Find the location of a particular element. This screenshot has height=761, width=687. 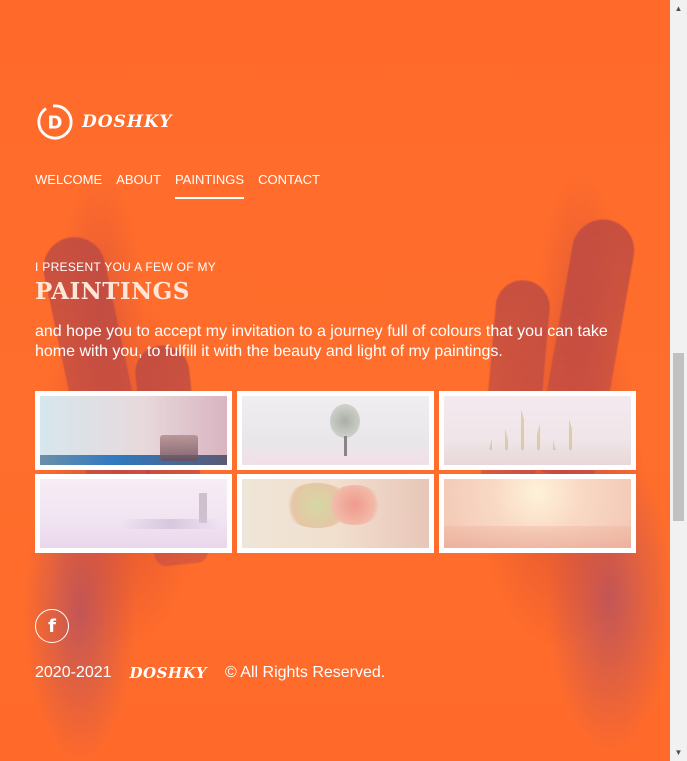

scroll-down-icon: ▼ is located at coordinates (678, 752).